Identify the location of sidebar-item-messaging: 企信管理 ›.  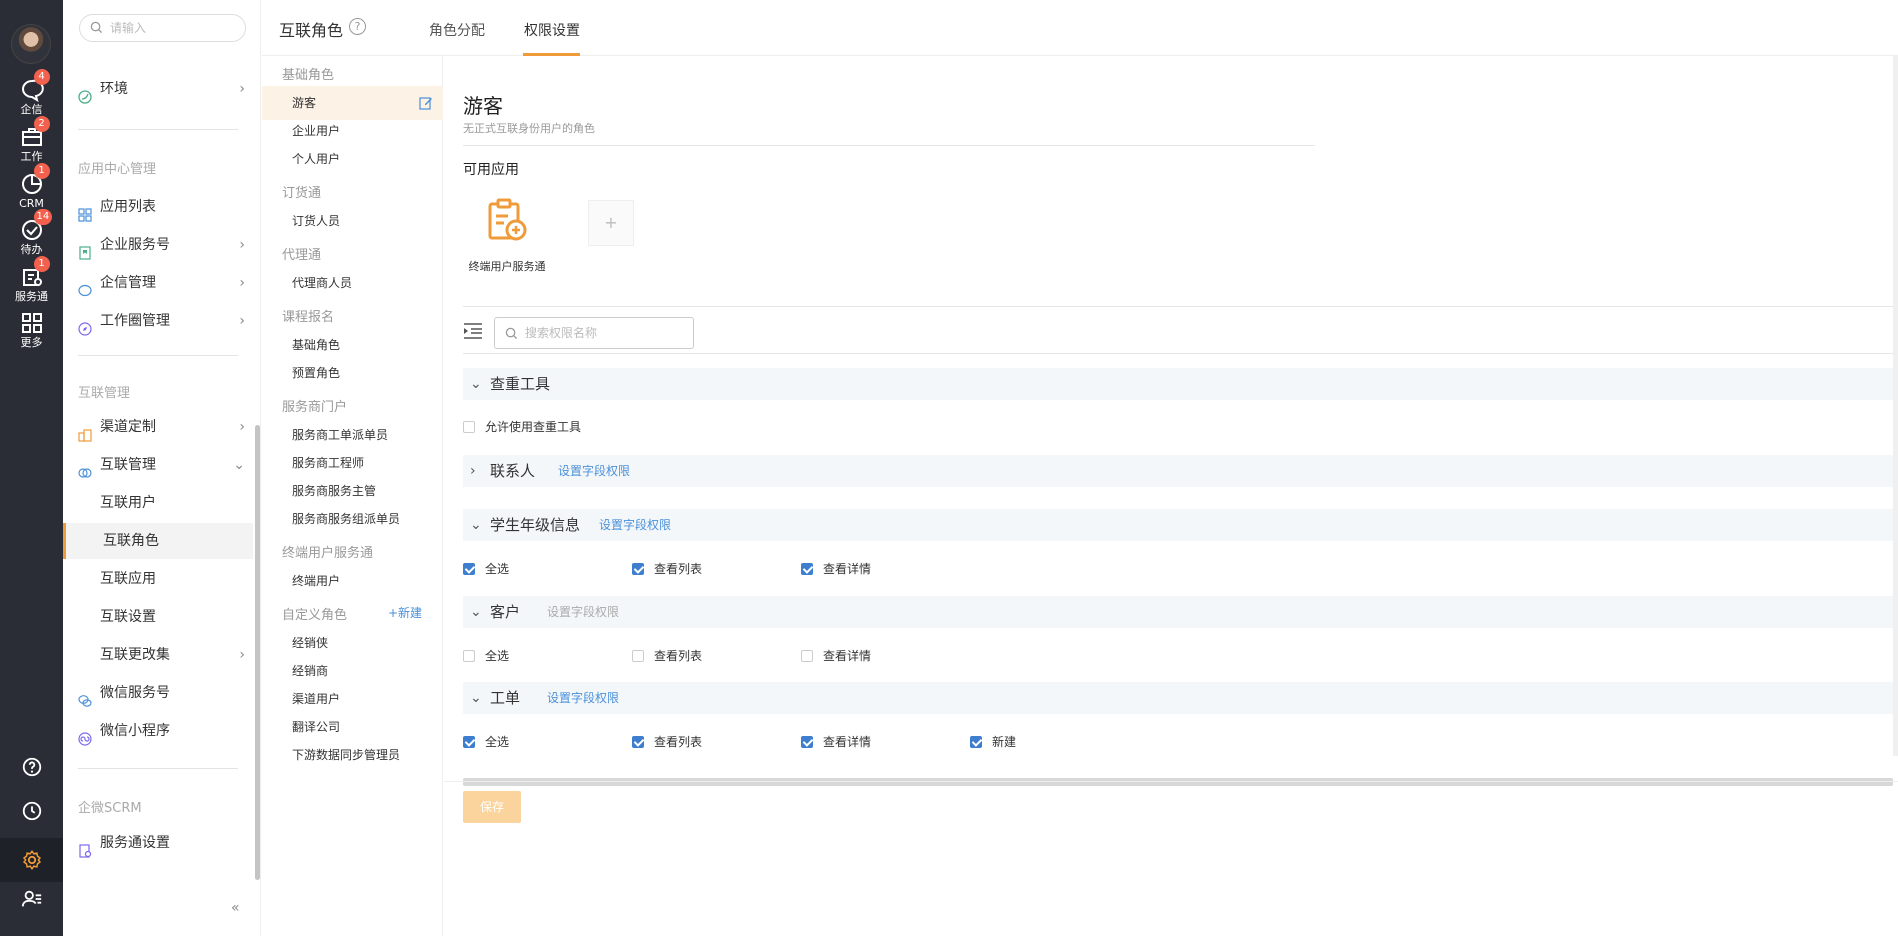
(158, 283).